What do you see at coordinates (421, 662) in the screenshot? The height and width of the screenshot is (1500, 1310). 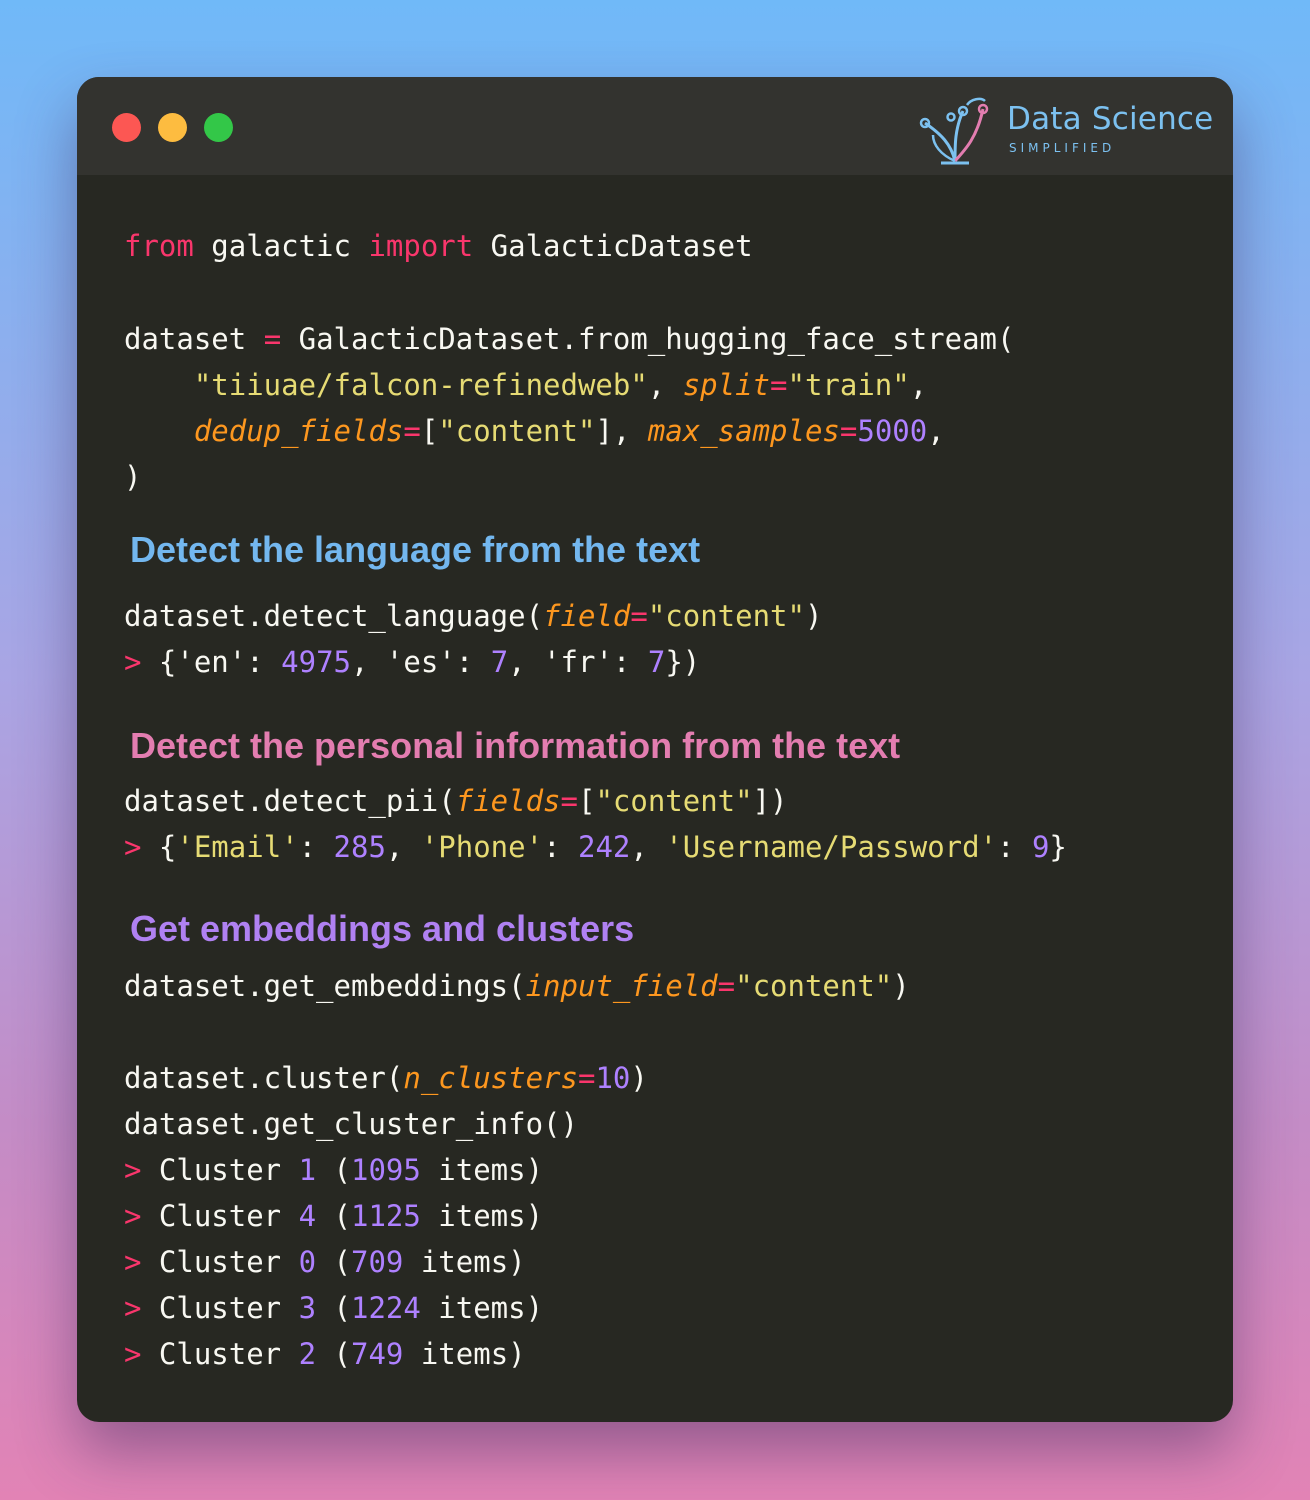 I see `code-token: , 'es':` at bounding box center [421, 662].